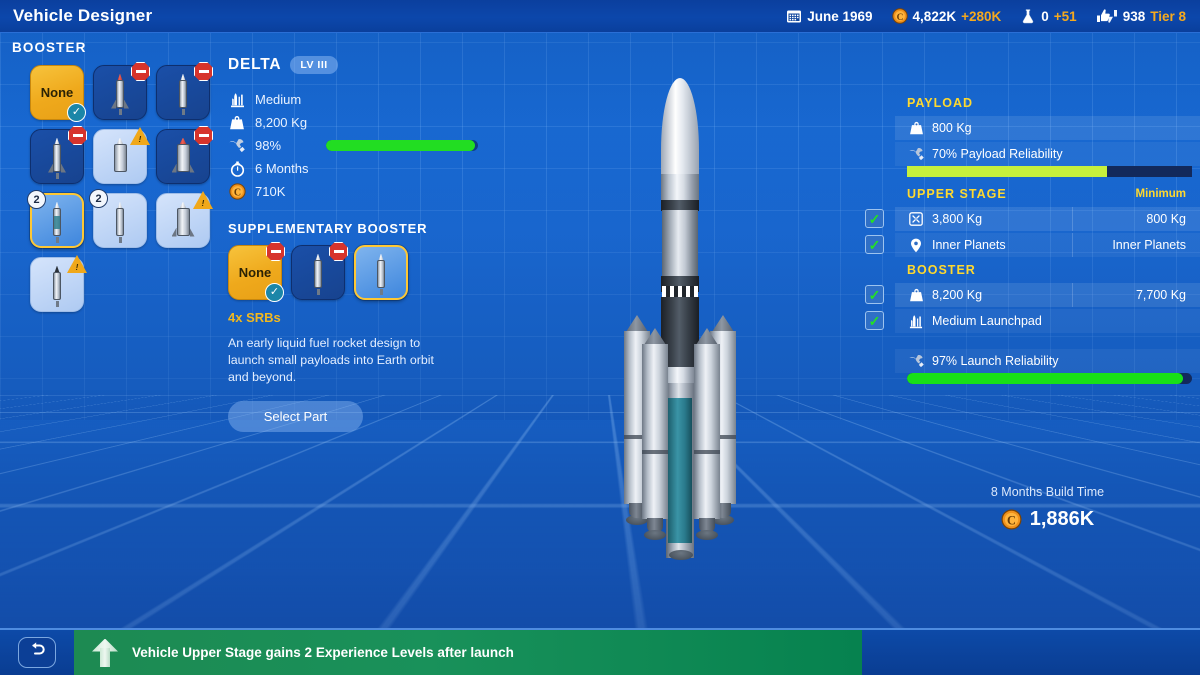 This screenshot has width=1200, height=675. I want to click on supp-cell-srb-selected, so click(381, 272).